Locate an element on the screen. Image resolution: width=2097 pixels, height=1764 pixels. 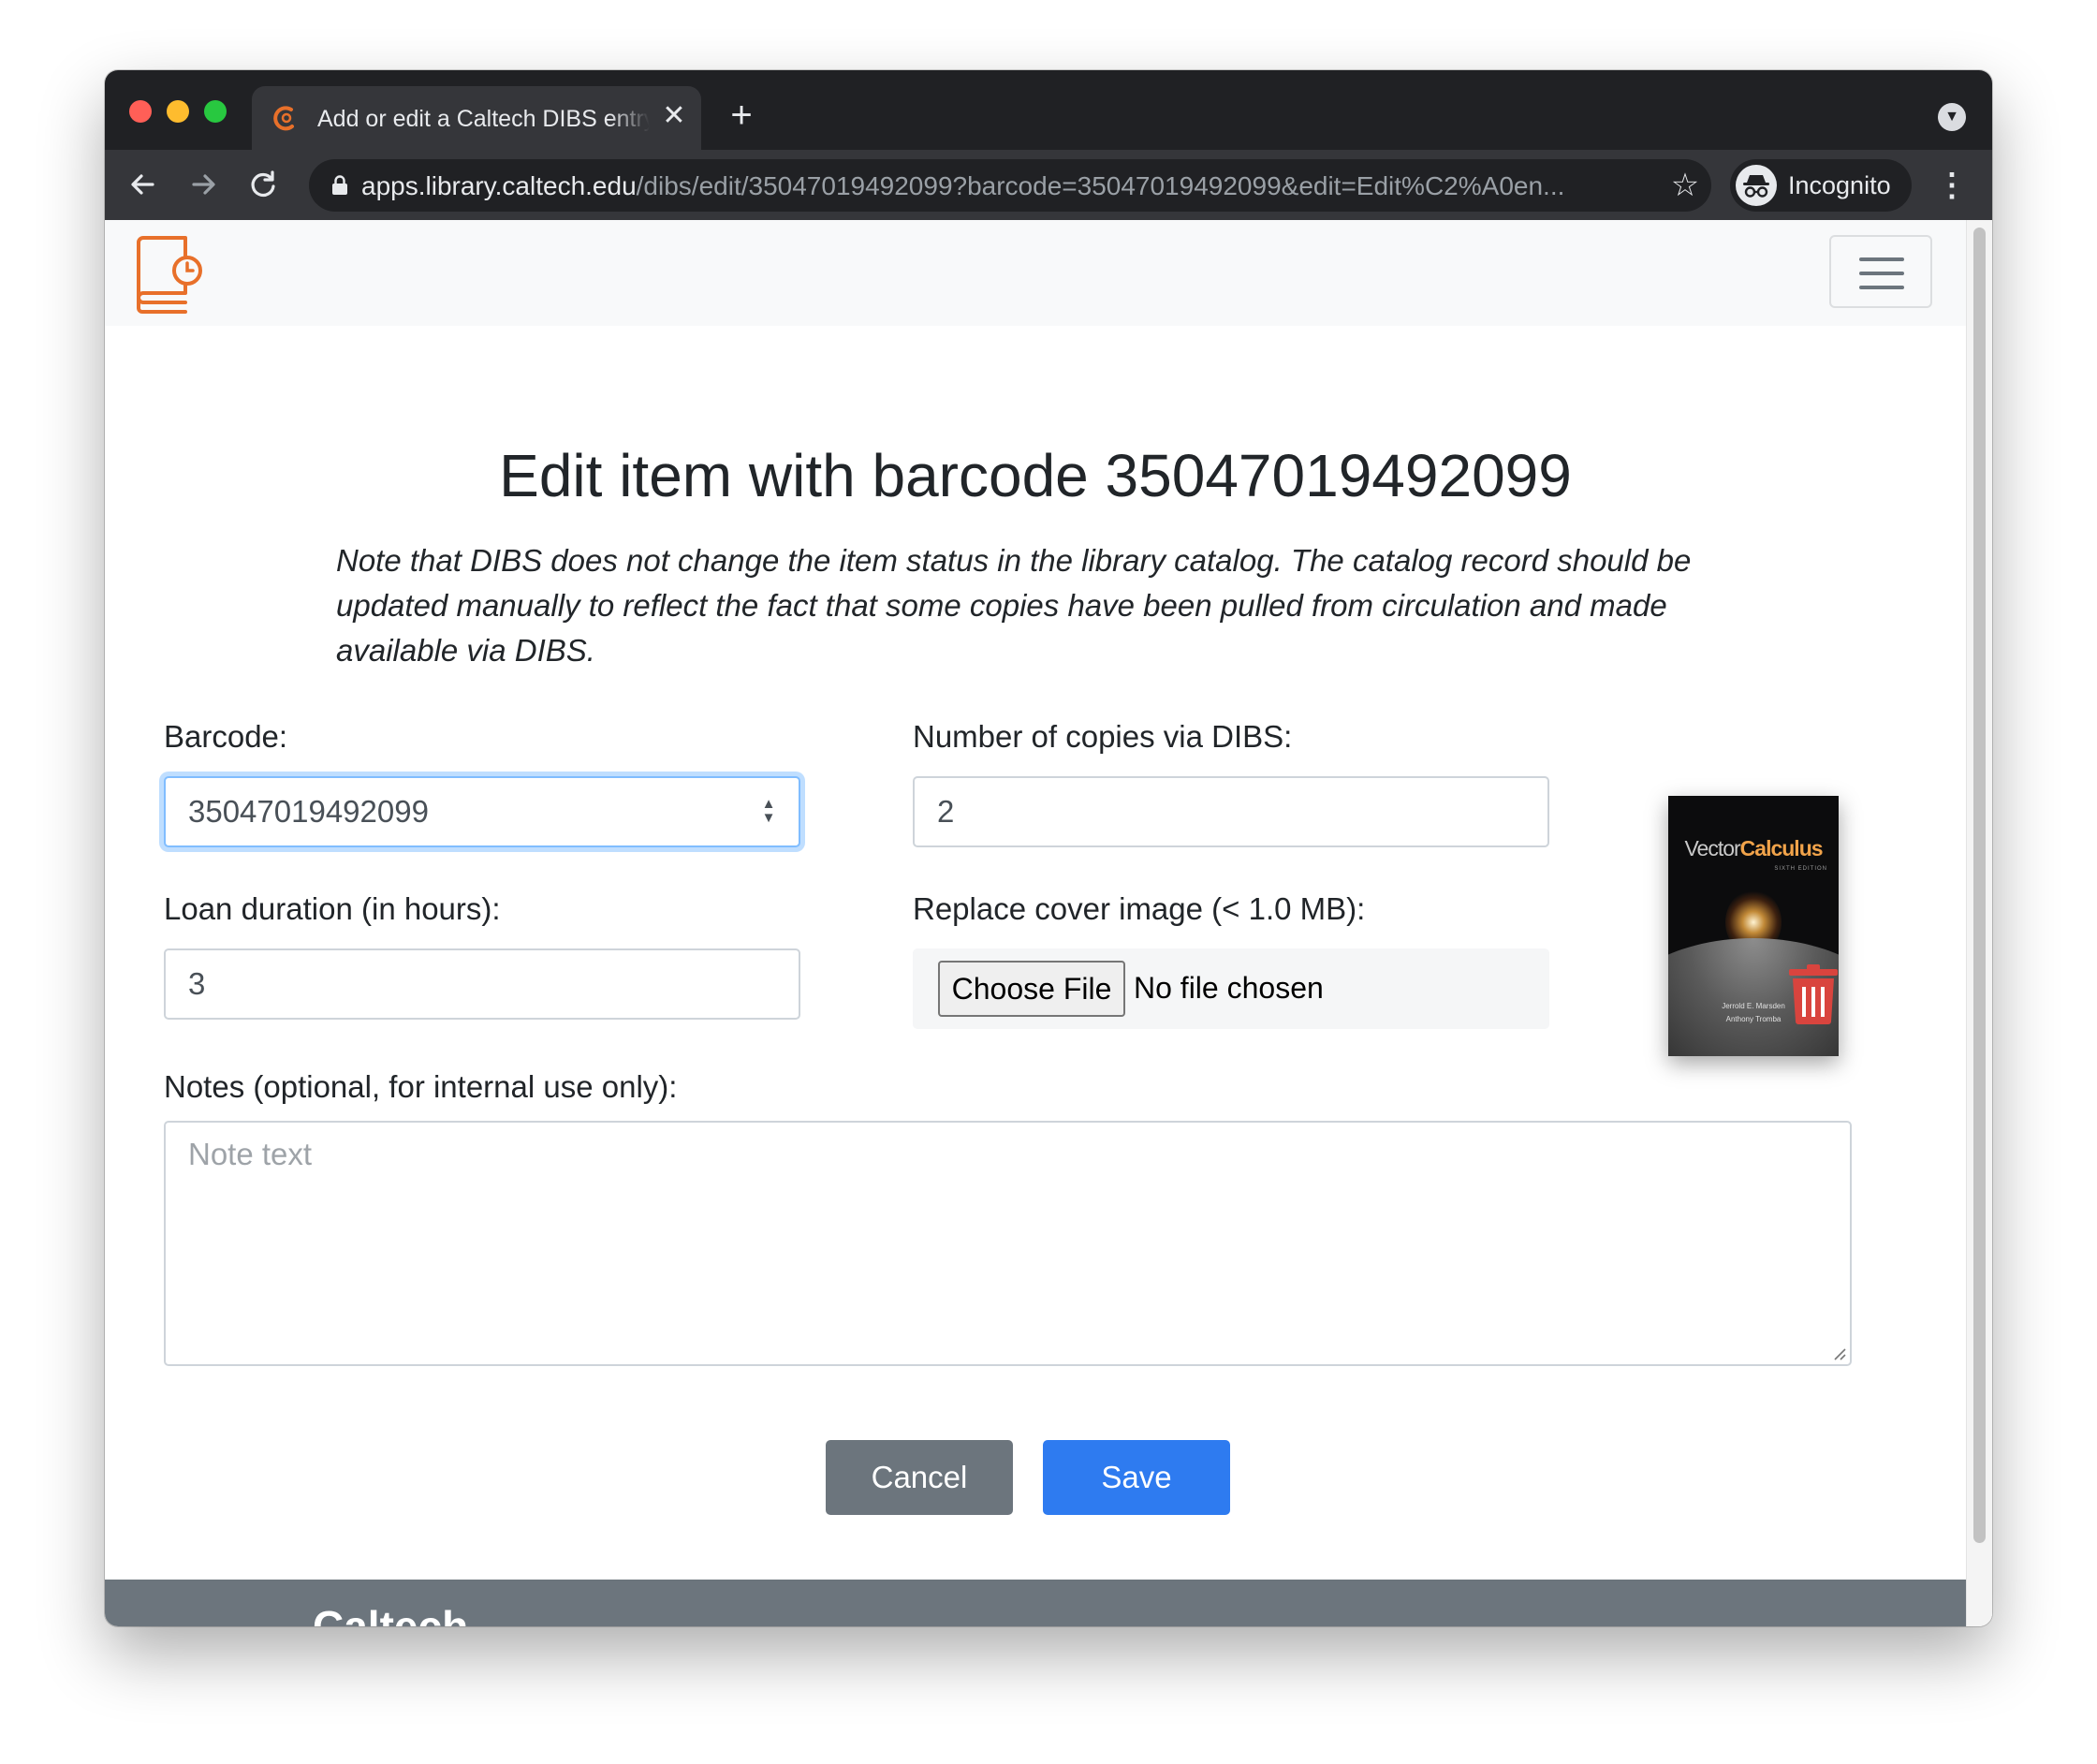
new-tab-button: + is located at coordinates (741, 115).